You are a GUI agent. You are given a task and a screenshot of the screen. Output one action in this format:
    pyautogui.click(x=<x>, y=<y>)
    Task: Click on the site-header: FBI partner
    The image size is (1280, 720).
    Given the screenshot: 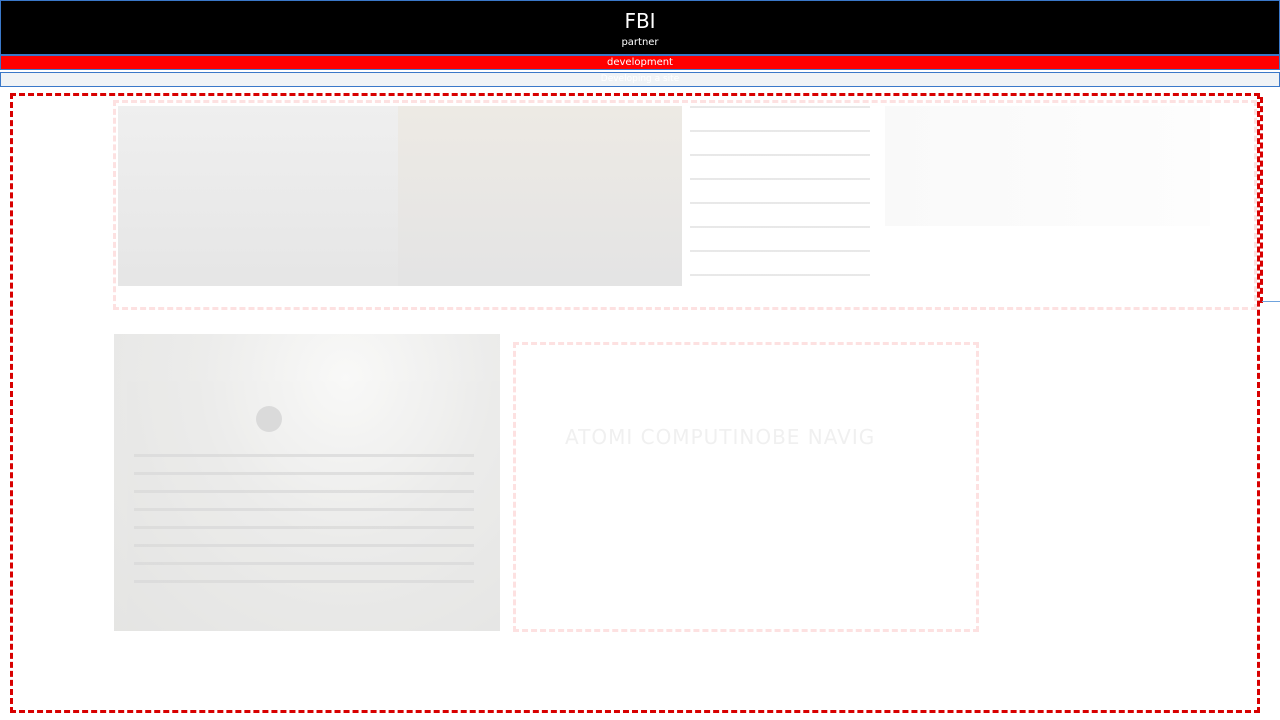 What is the action you would take?
    pyautogui.click(x=640, y=27)
    